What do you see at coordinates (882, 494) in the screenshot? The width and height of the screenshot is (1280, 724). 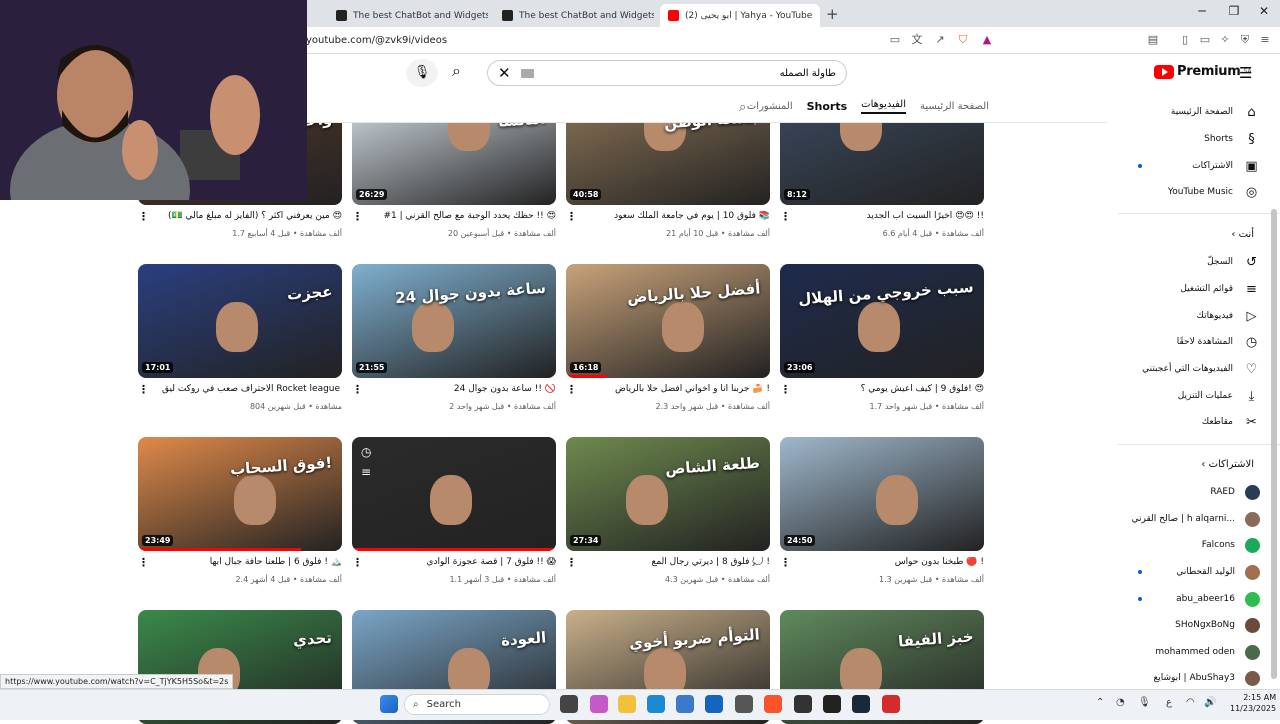 I see `video-thumbnail: 24:50` at bounding box center [882, 494].